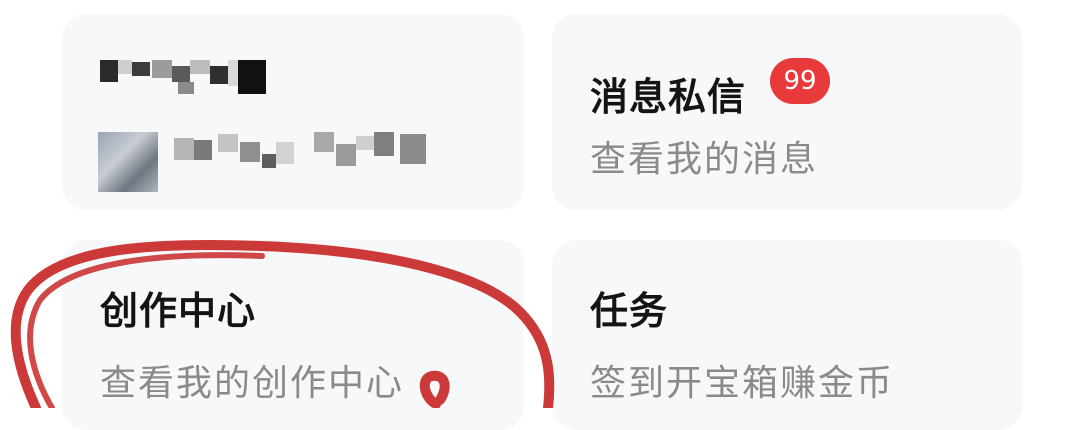 This screenshot has height=430, width=1080. I want to click on tasks-title: 任务, so click(629, 311).